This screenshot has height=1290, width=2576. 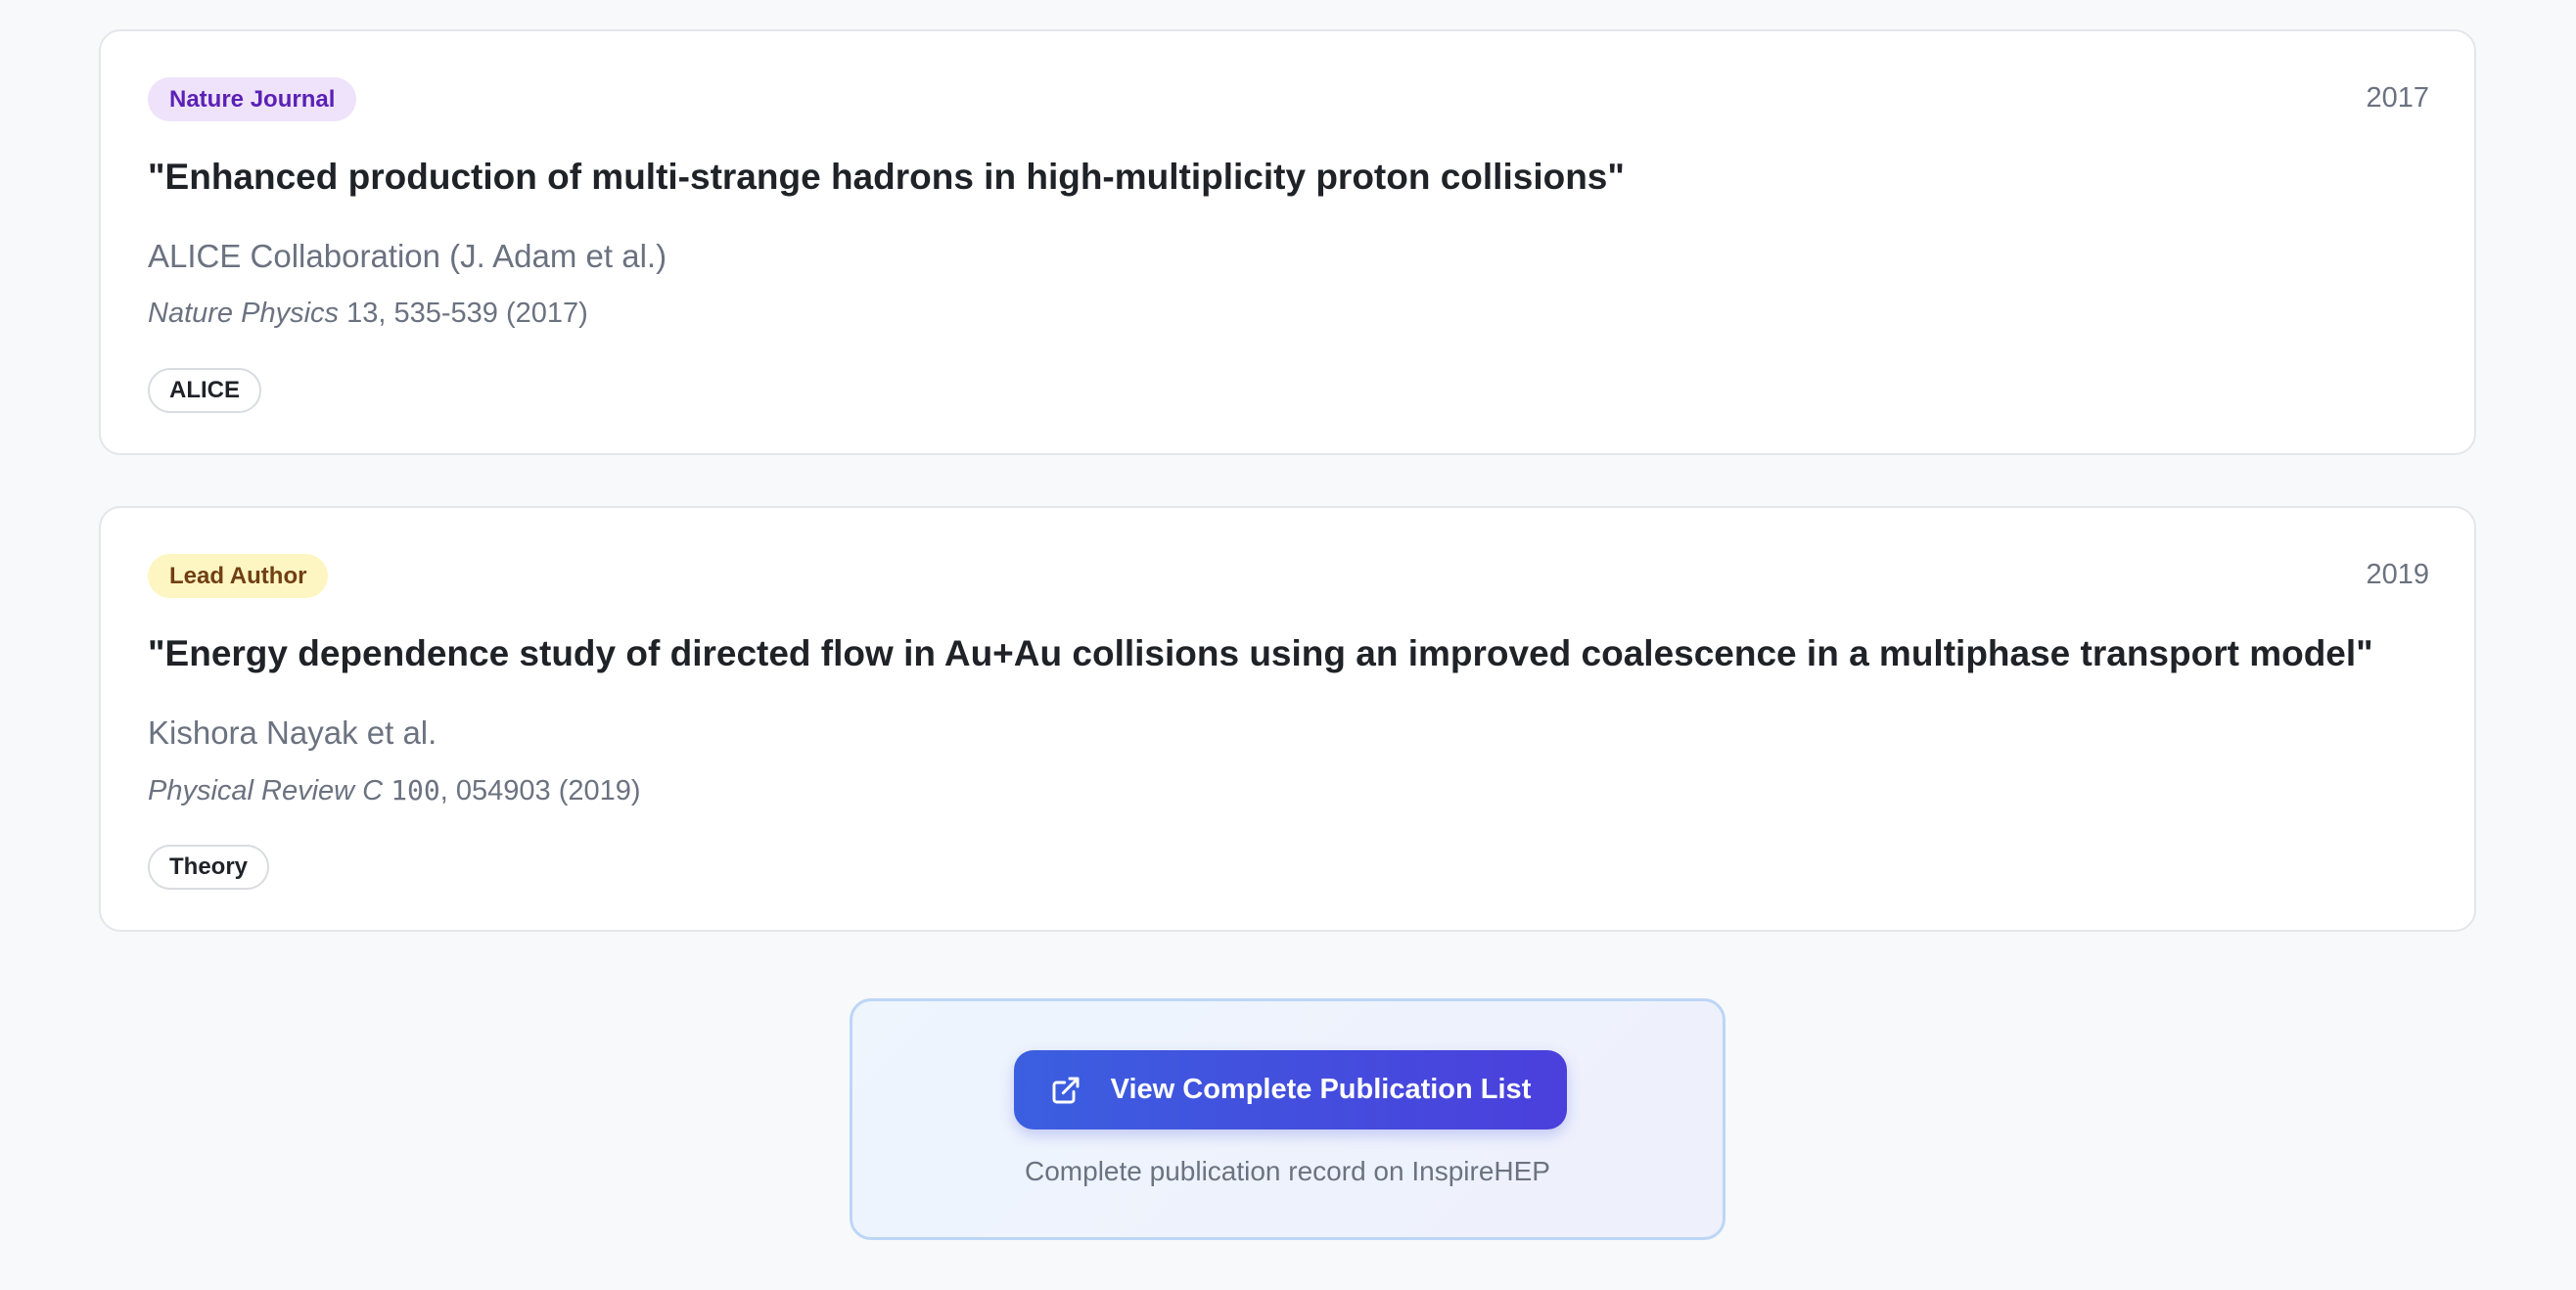 What do you see at coordinates (244, 314) in the screenshot?
I see `journal-name: Nature Physics` at bounding box center [244, 314].